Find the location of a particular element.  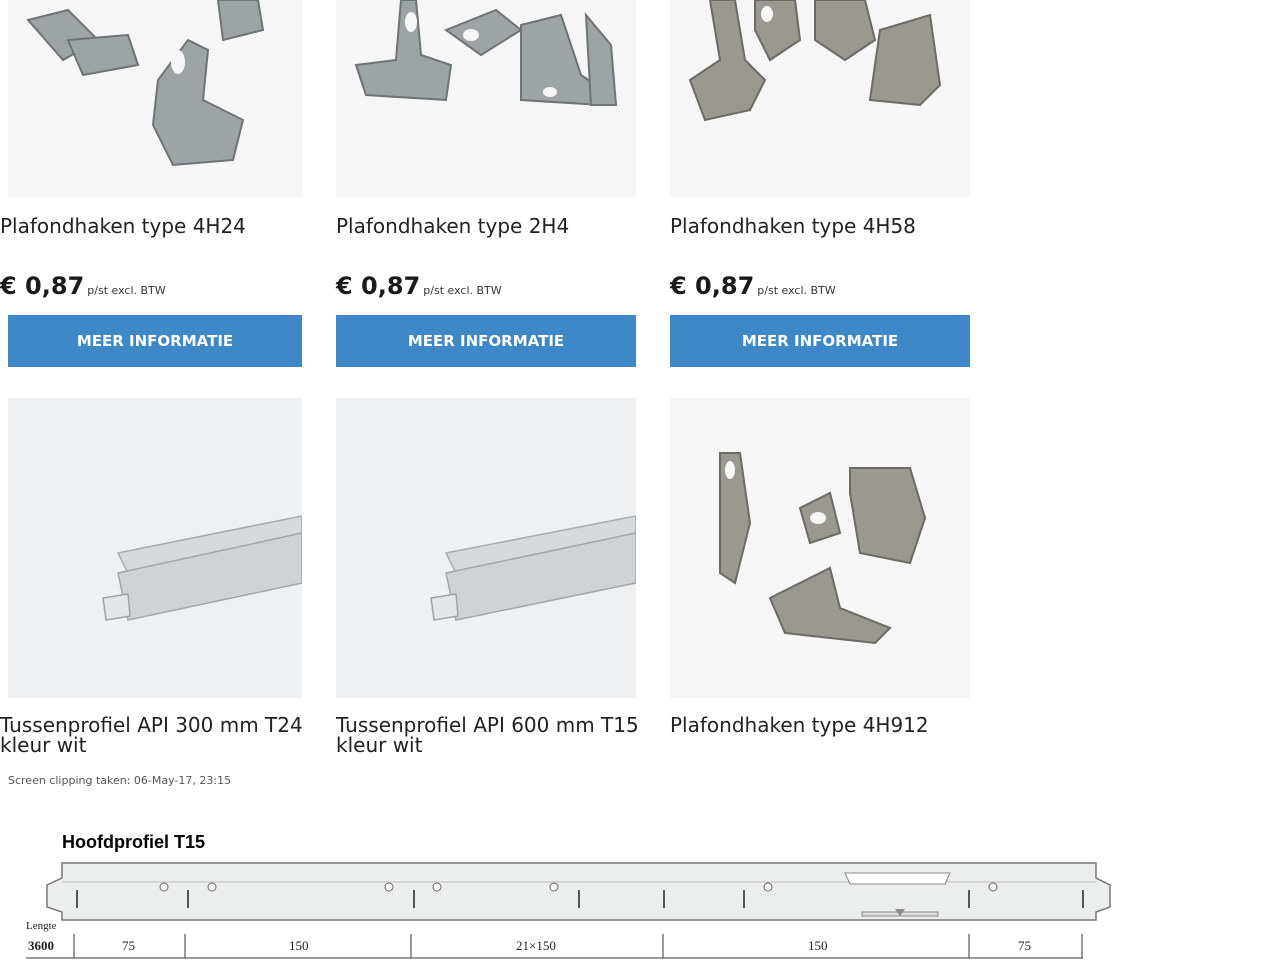

product-title: Plafondhaken type 4H24 is located at coordinates (123, 226).